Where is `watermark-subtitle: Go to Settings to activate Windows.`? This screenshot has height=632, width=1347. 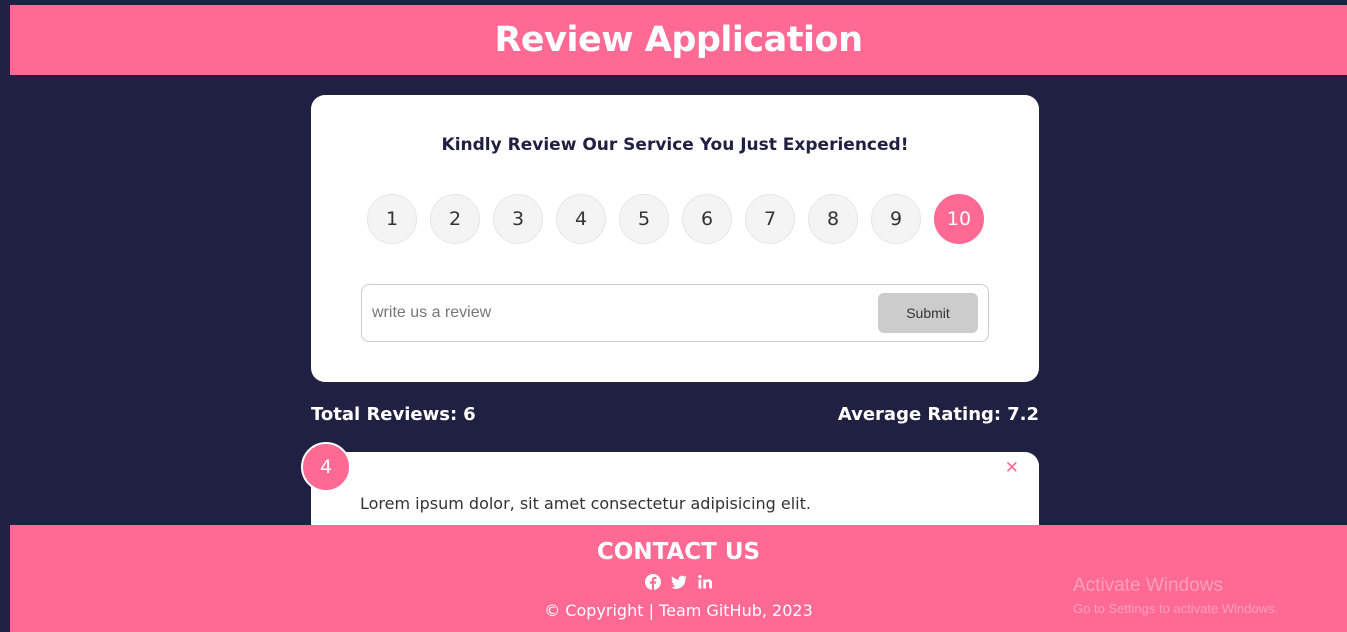 watermark-subtitle: Go to Settings to activate Windows. is located at coordinates (1176, 608).